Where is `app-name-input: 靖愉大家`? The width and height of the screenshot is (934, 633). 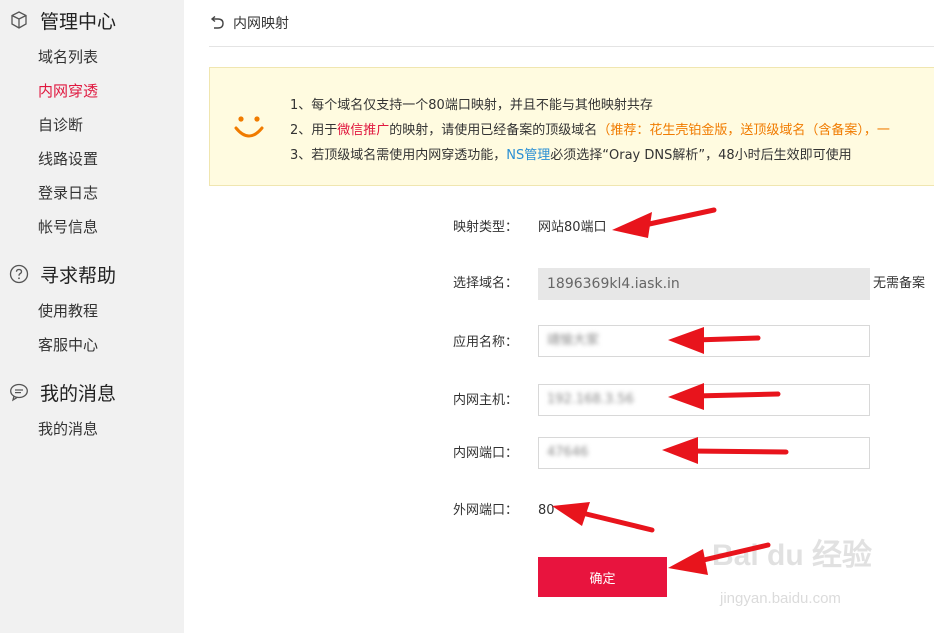
app-name-input: 靖愉大家 is located at coordinates (704, 341).